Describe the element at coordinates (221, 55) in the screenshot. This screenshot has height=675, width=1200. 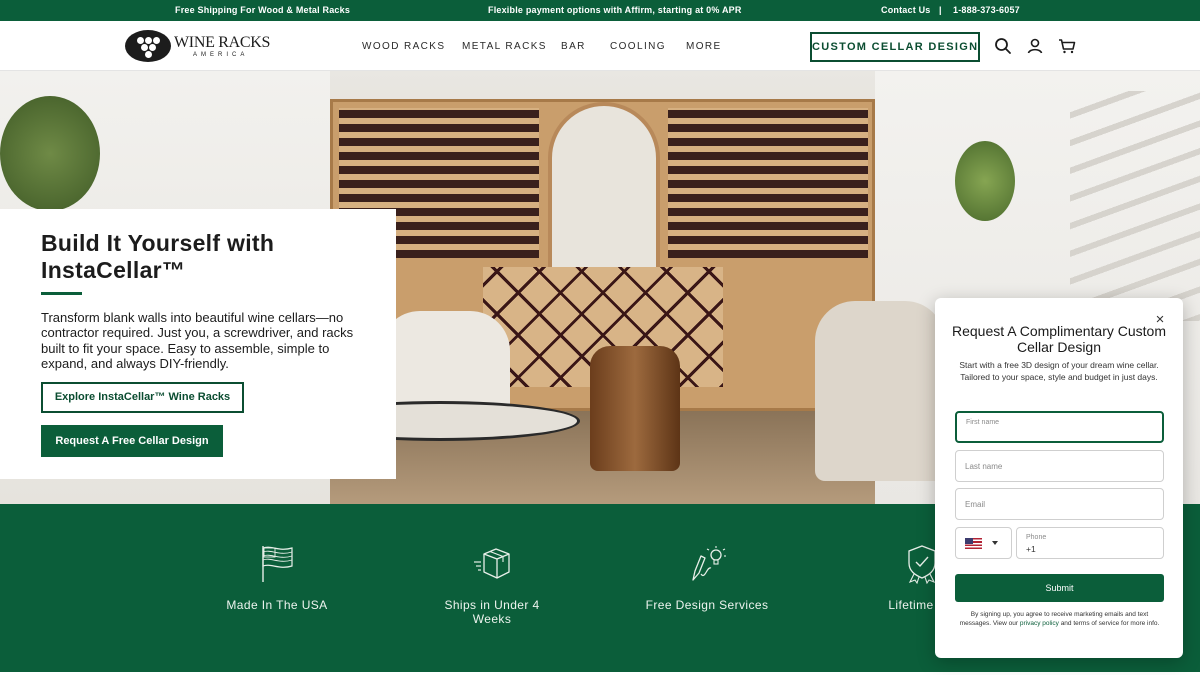
I see `logo-subtitle: AMERICA` at that location.